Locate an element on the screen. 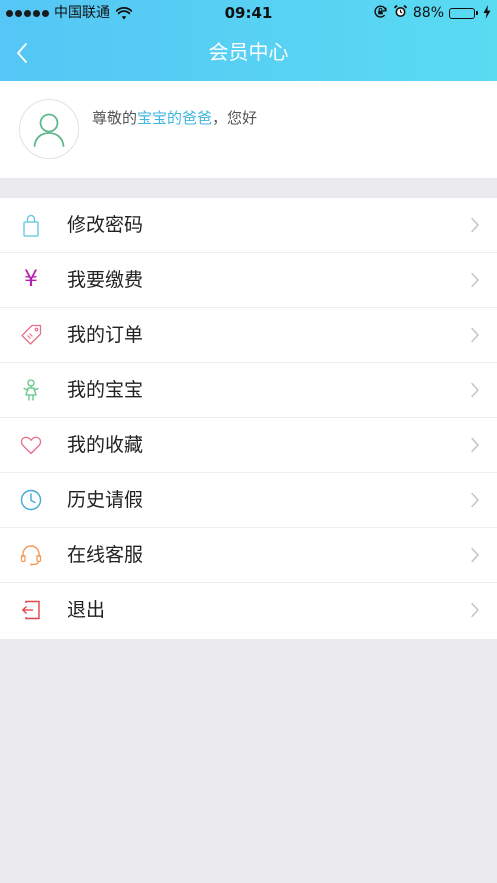 The height and width of the screenshot is (883, 497). menu-item-label: 在线客服 is located at coordinates (105, 555).